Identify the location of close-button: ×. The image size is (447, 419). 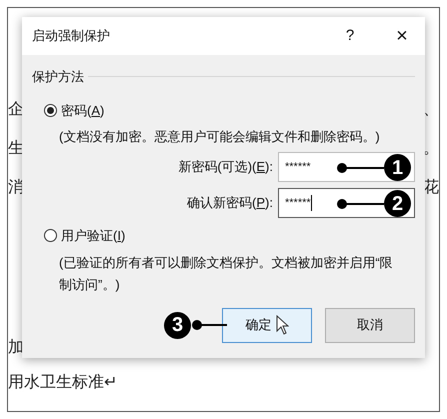
(402, 36).